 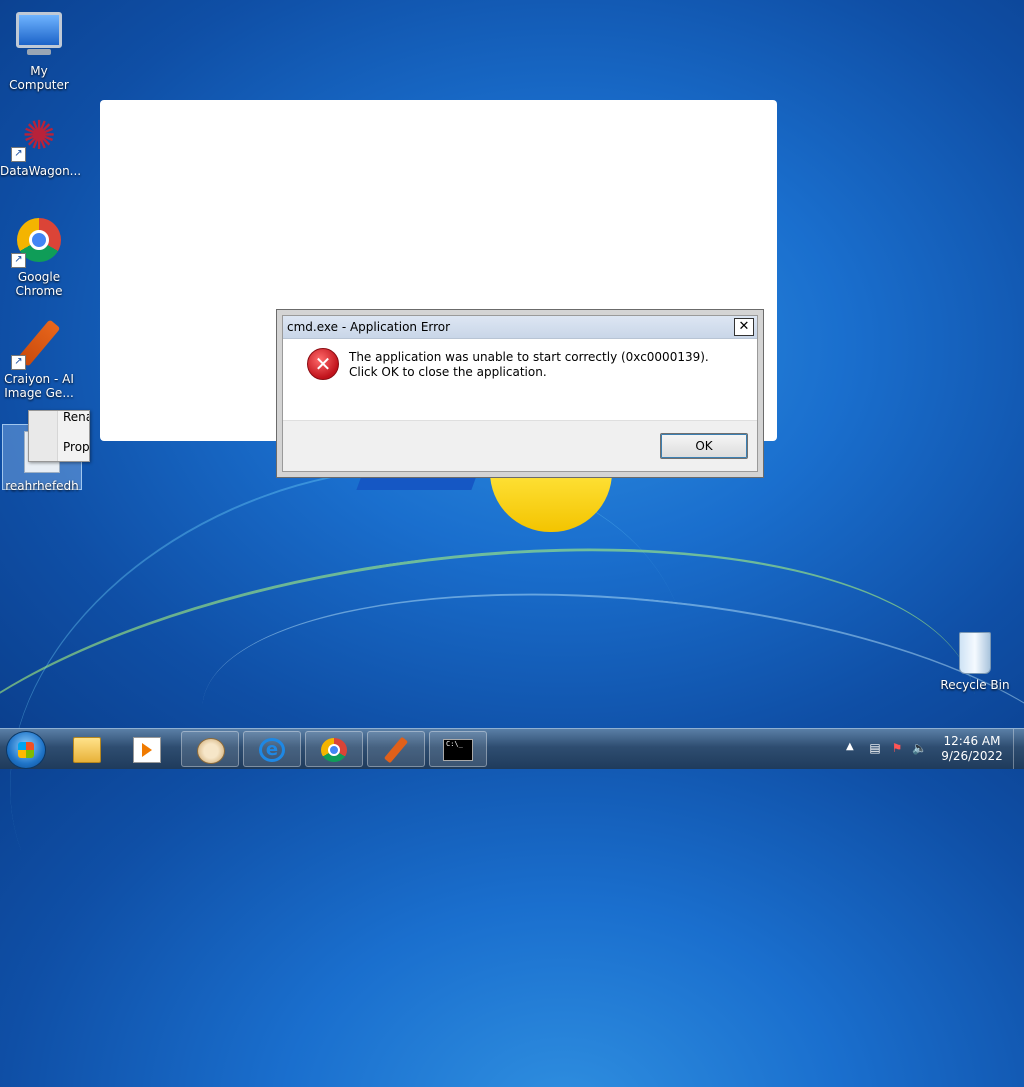 I want to click on taskbar-item-craiyon, so click(x=396, y=749).